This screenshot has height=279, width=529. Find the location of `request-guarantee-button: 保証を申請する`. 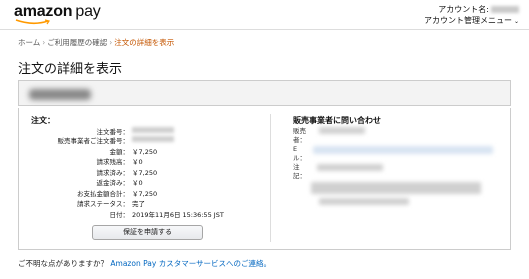

request-guarantee-button: 保証を申請する is located at coordinates (147, 232).